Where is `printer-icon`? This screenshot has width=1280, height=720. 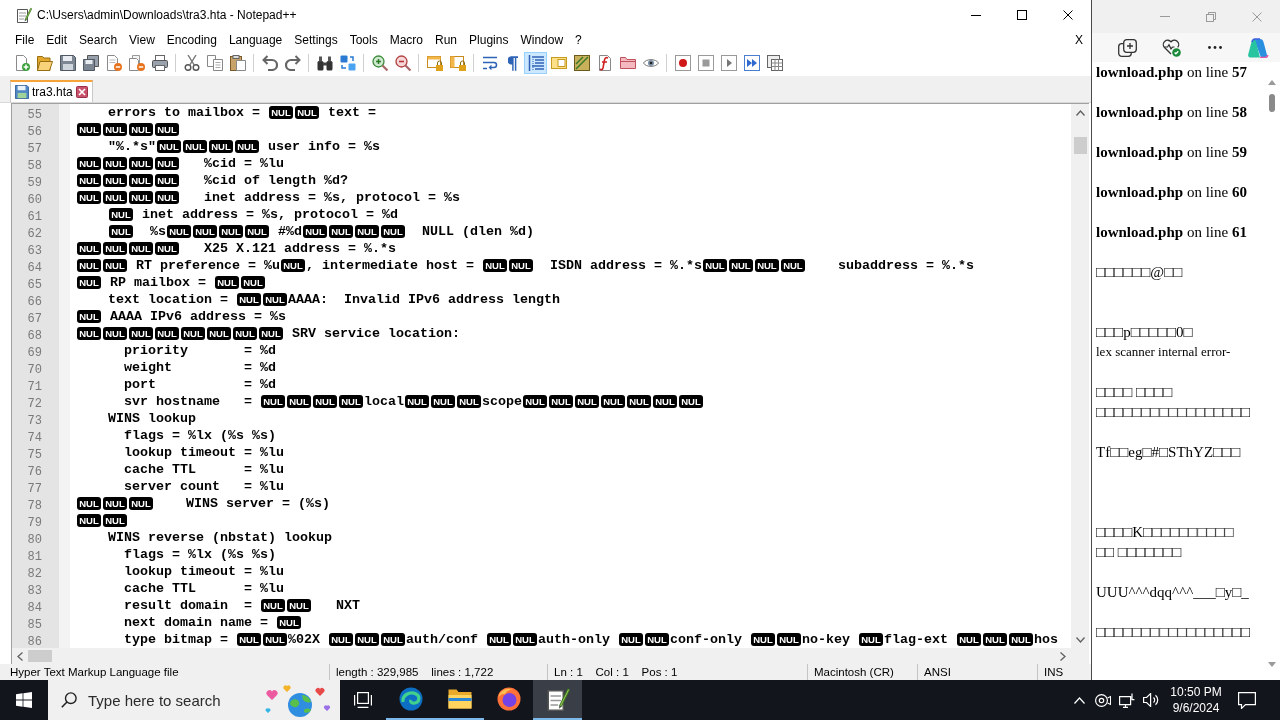
printer-icon is located at coordinates (159, 63).